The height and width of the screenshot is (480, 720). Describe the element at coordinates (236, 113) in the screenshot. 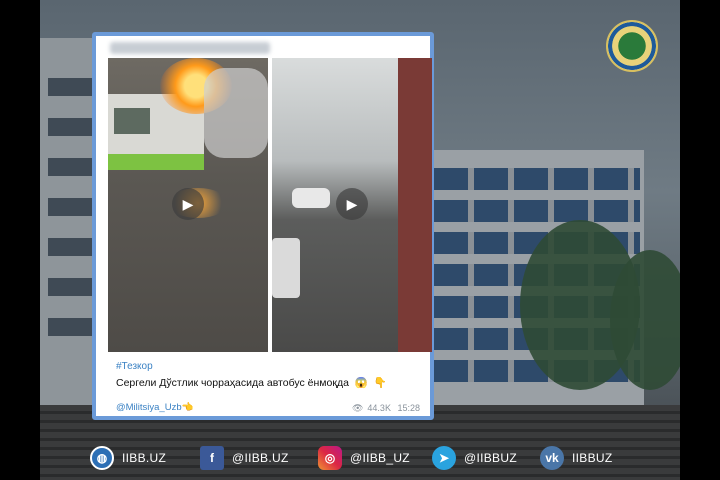

I see `smoke` at that location.